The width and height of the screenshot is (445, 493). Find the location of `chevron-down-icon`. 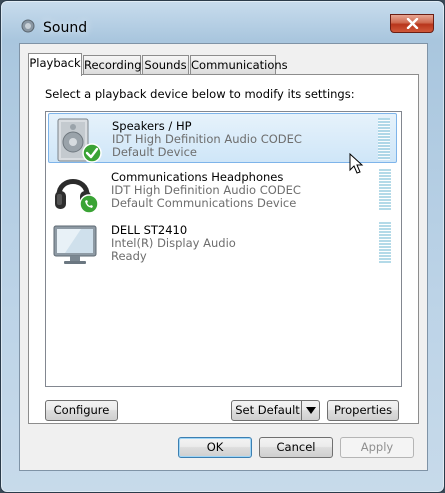

chevron-down-icon is located at coordinates (310, 410).